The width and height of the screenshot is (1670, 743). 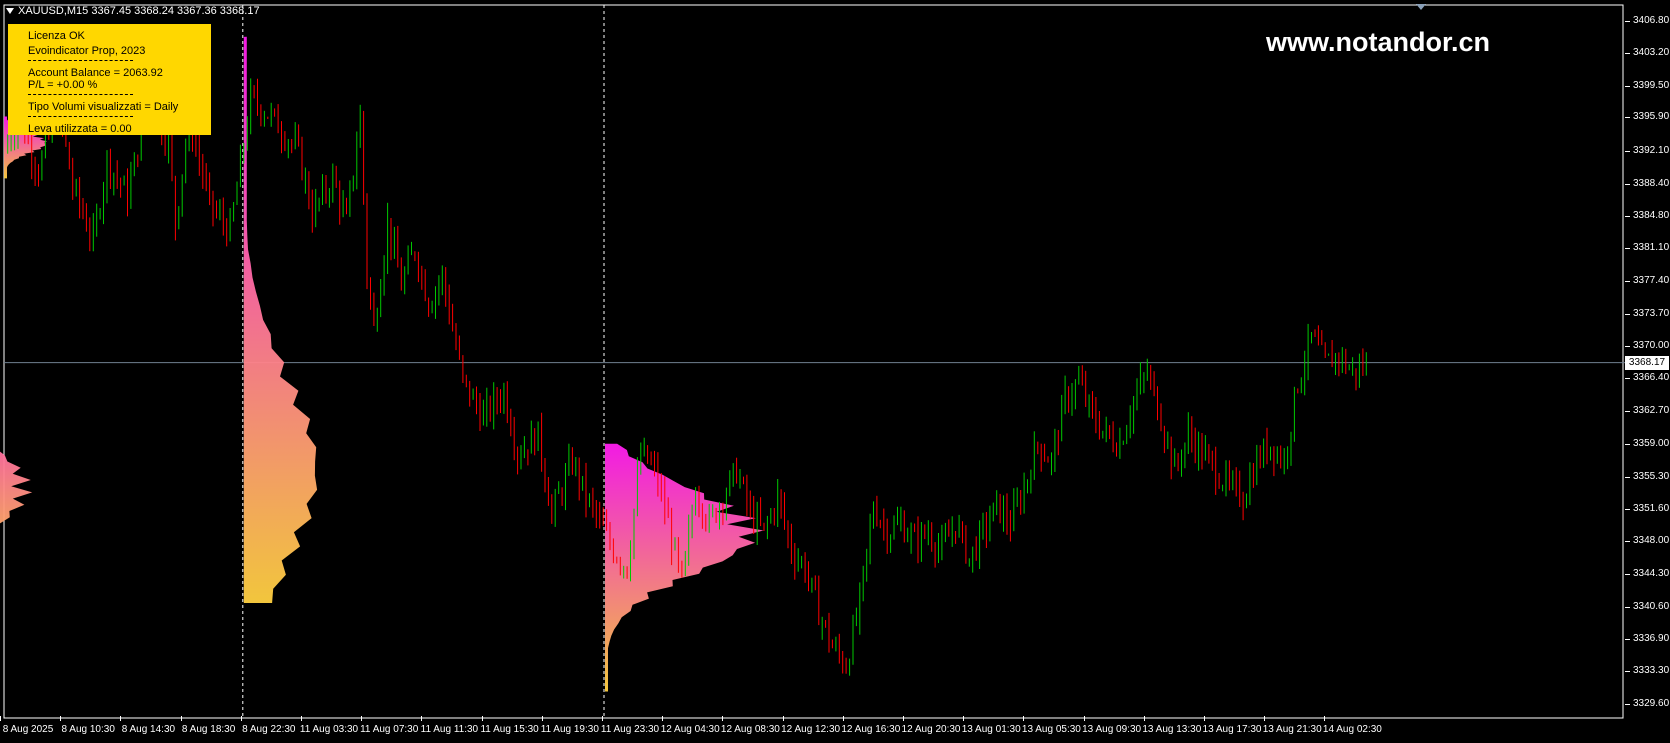 I want to click on price-tick-label: 3395.90, so click(x=1651, y=117).